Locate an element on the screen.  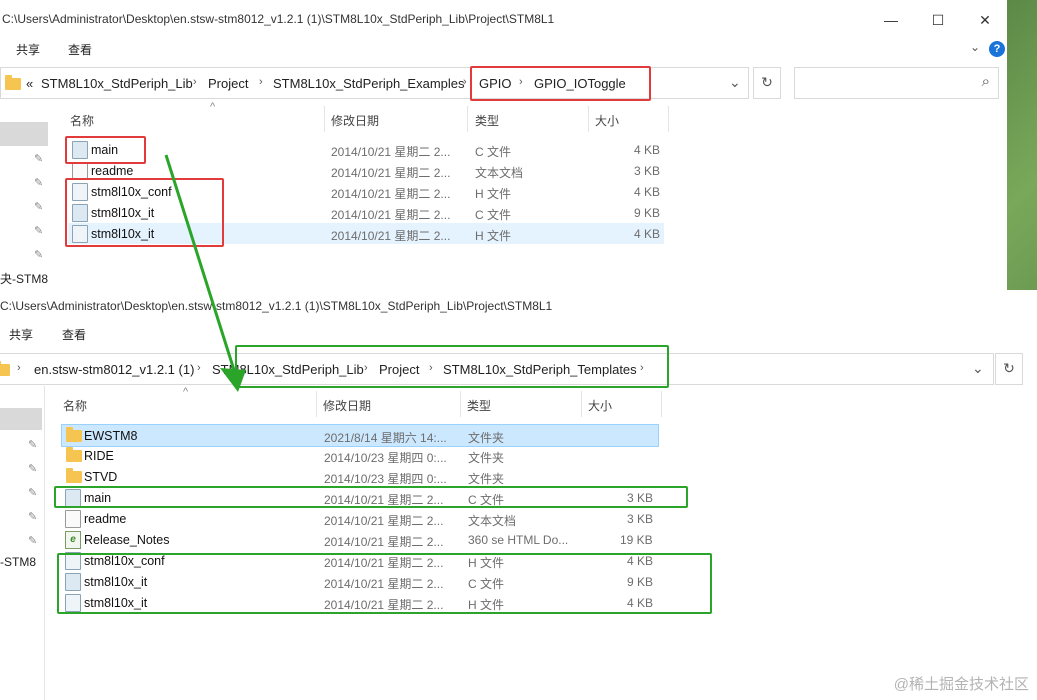
annotation-arrow is located at coordinates (205, 273).